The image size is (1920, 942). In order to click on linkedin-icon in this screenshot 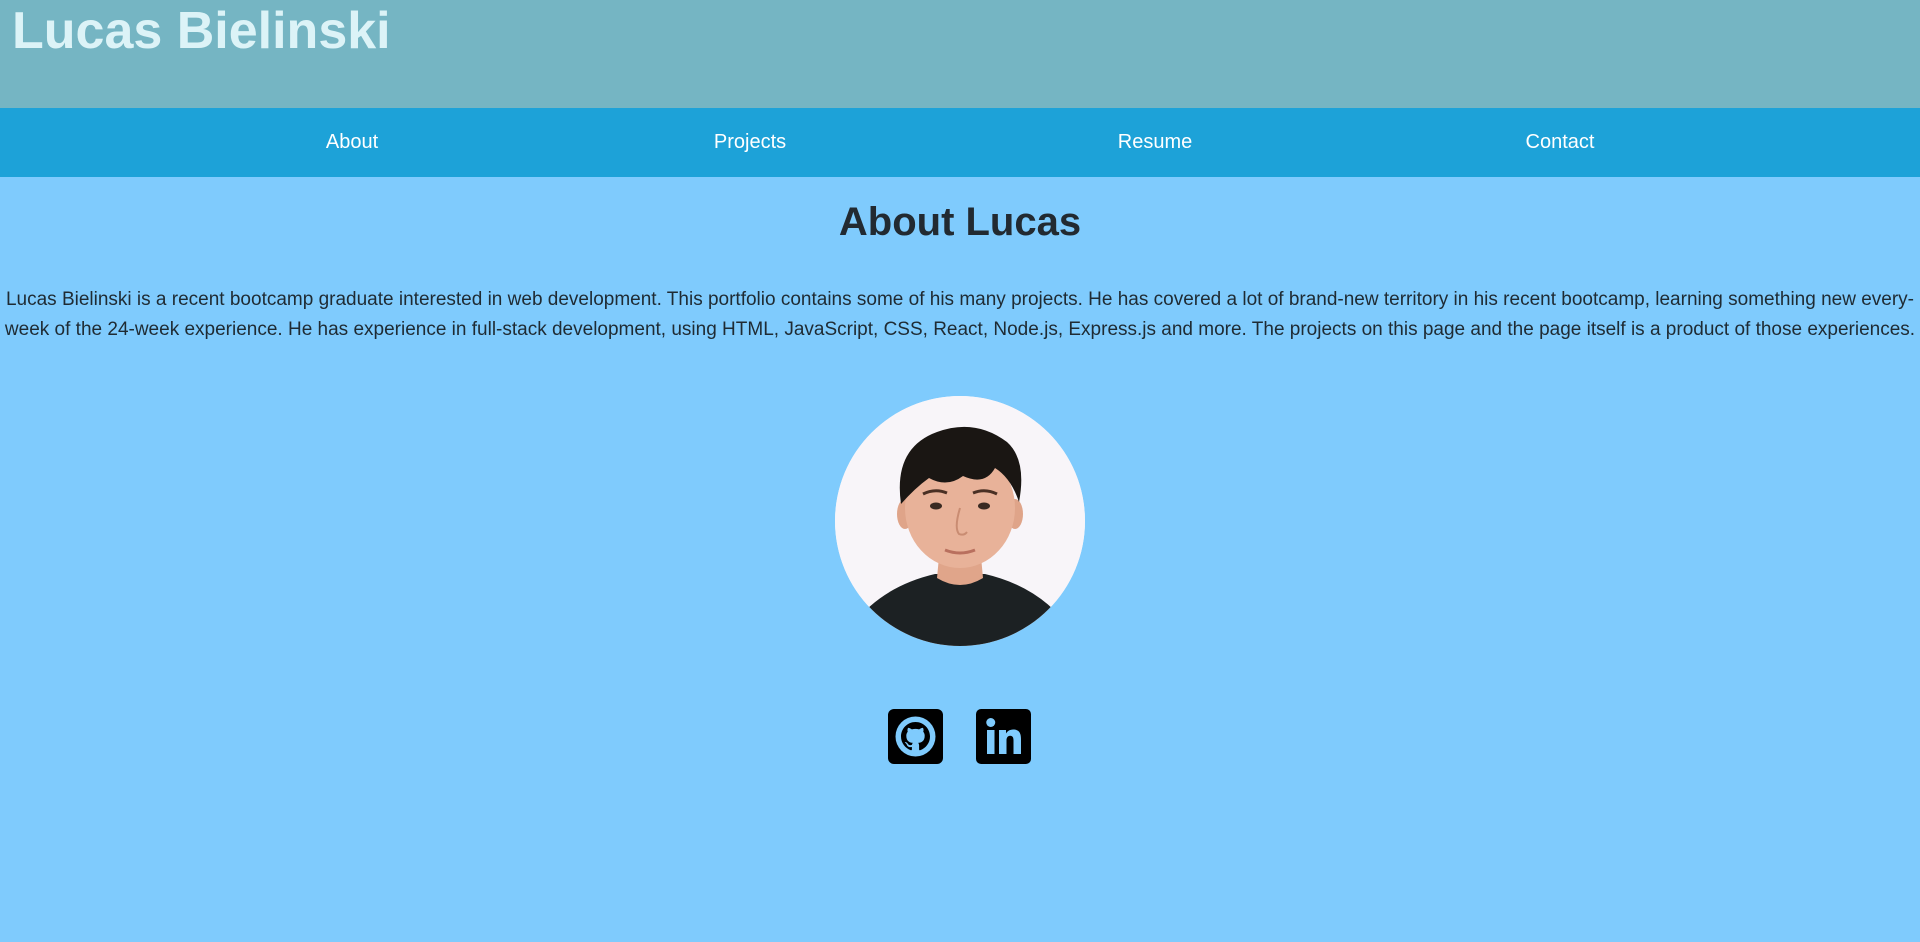, I will do `click(1003, 736)`.